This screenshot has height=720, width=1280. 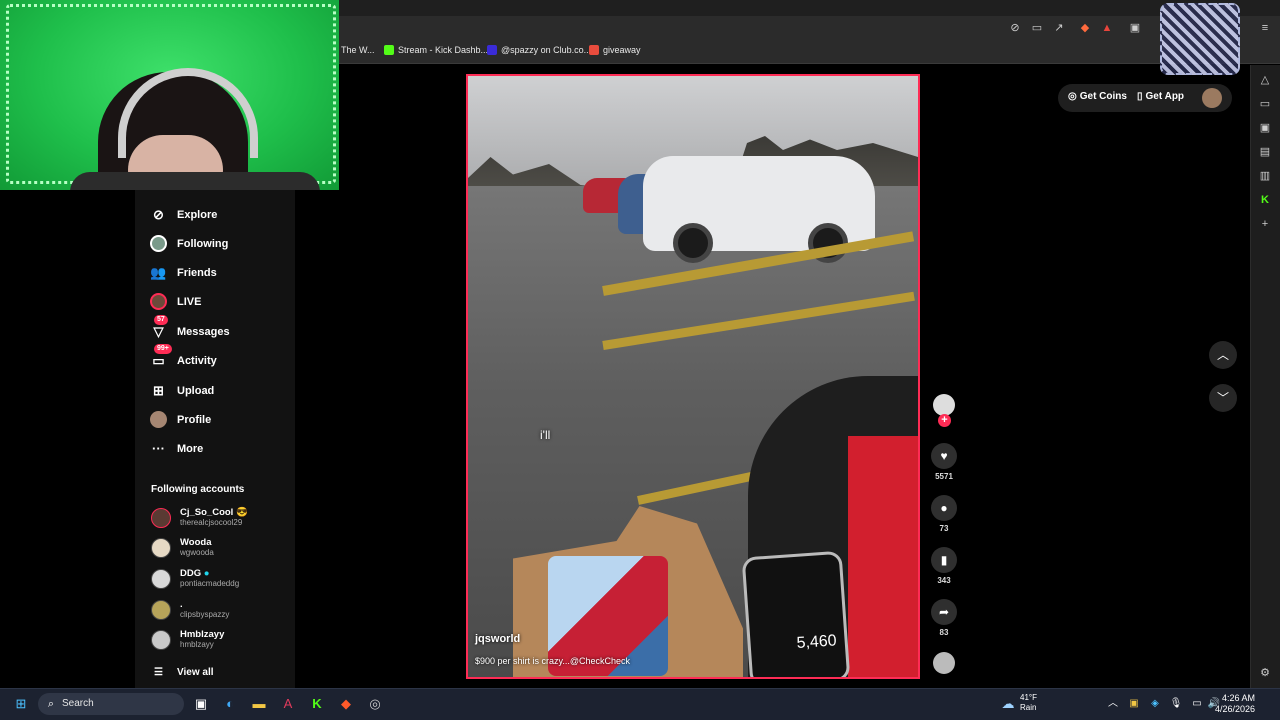 What do you see at coordinates (883, 556) in the screenshot?
I see `video-frame-jersey` at bounding box center [883, 556].